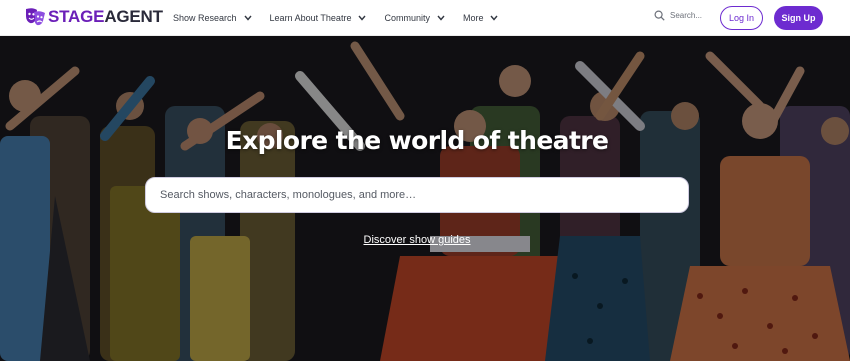 The width and height of the screenshot is (850, 361). Describe the element at coordinates (76, 16) in the screenshot. I see `logo-word-stage: STAGE` at that location.